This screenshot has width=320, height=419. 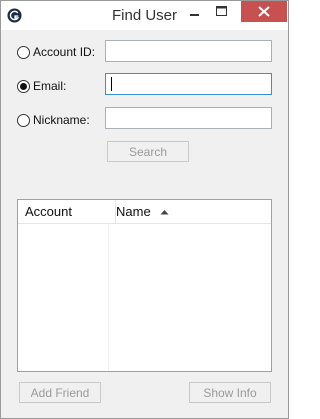 I want to click on text-caret, so click(x=111, y=84).